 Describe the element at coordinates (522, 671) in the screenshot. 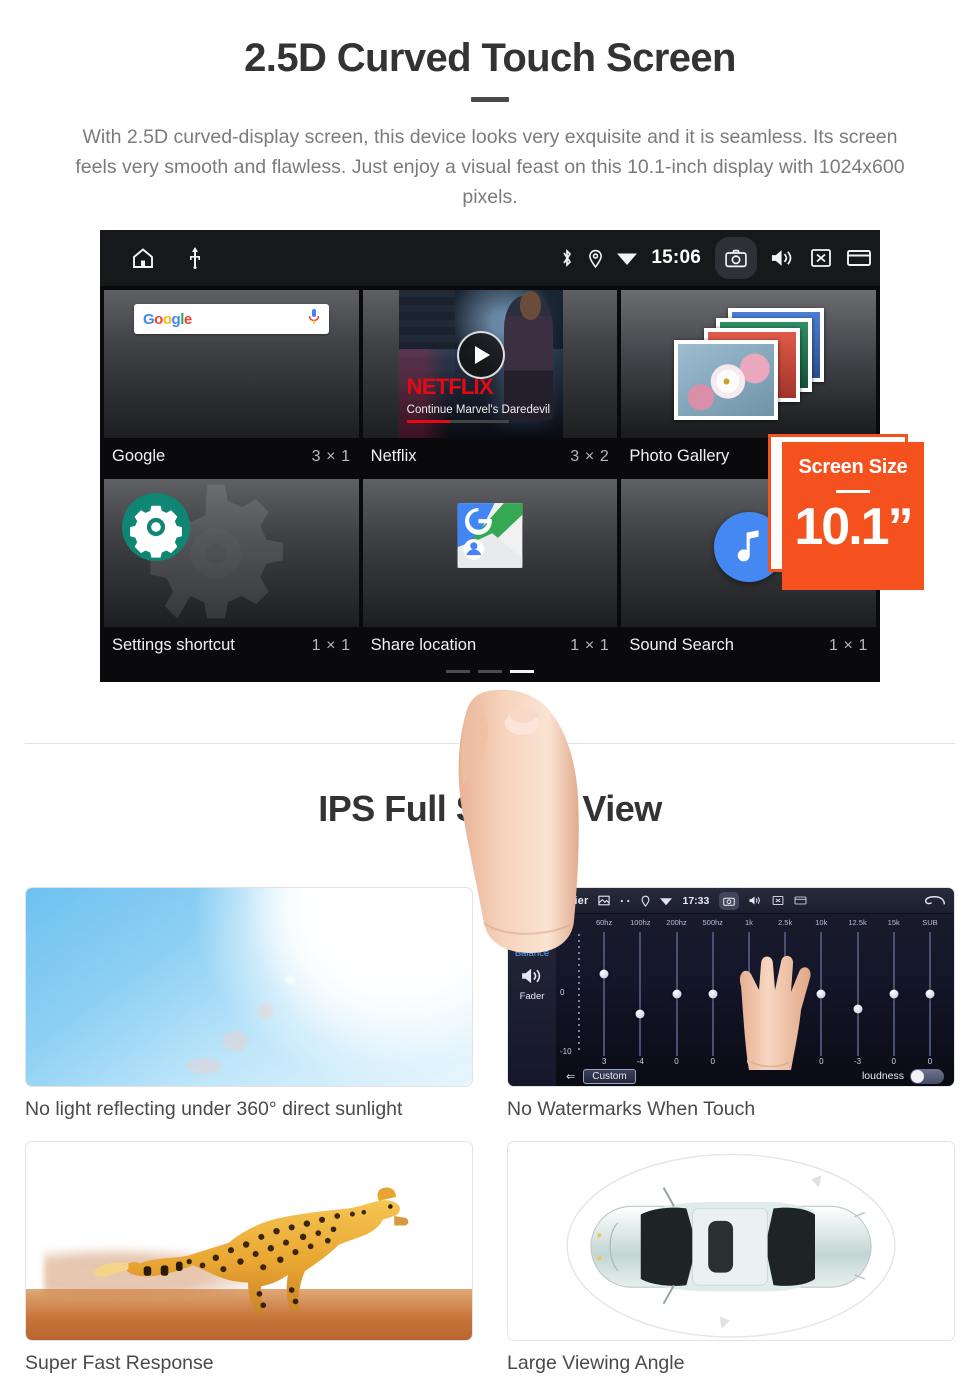

I see `page-dot-active` at that location.